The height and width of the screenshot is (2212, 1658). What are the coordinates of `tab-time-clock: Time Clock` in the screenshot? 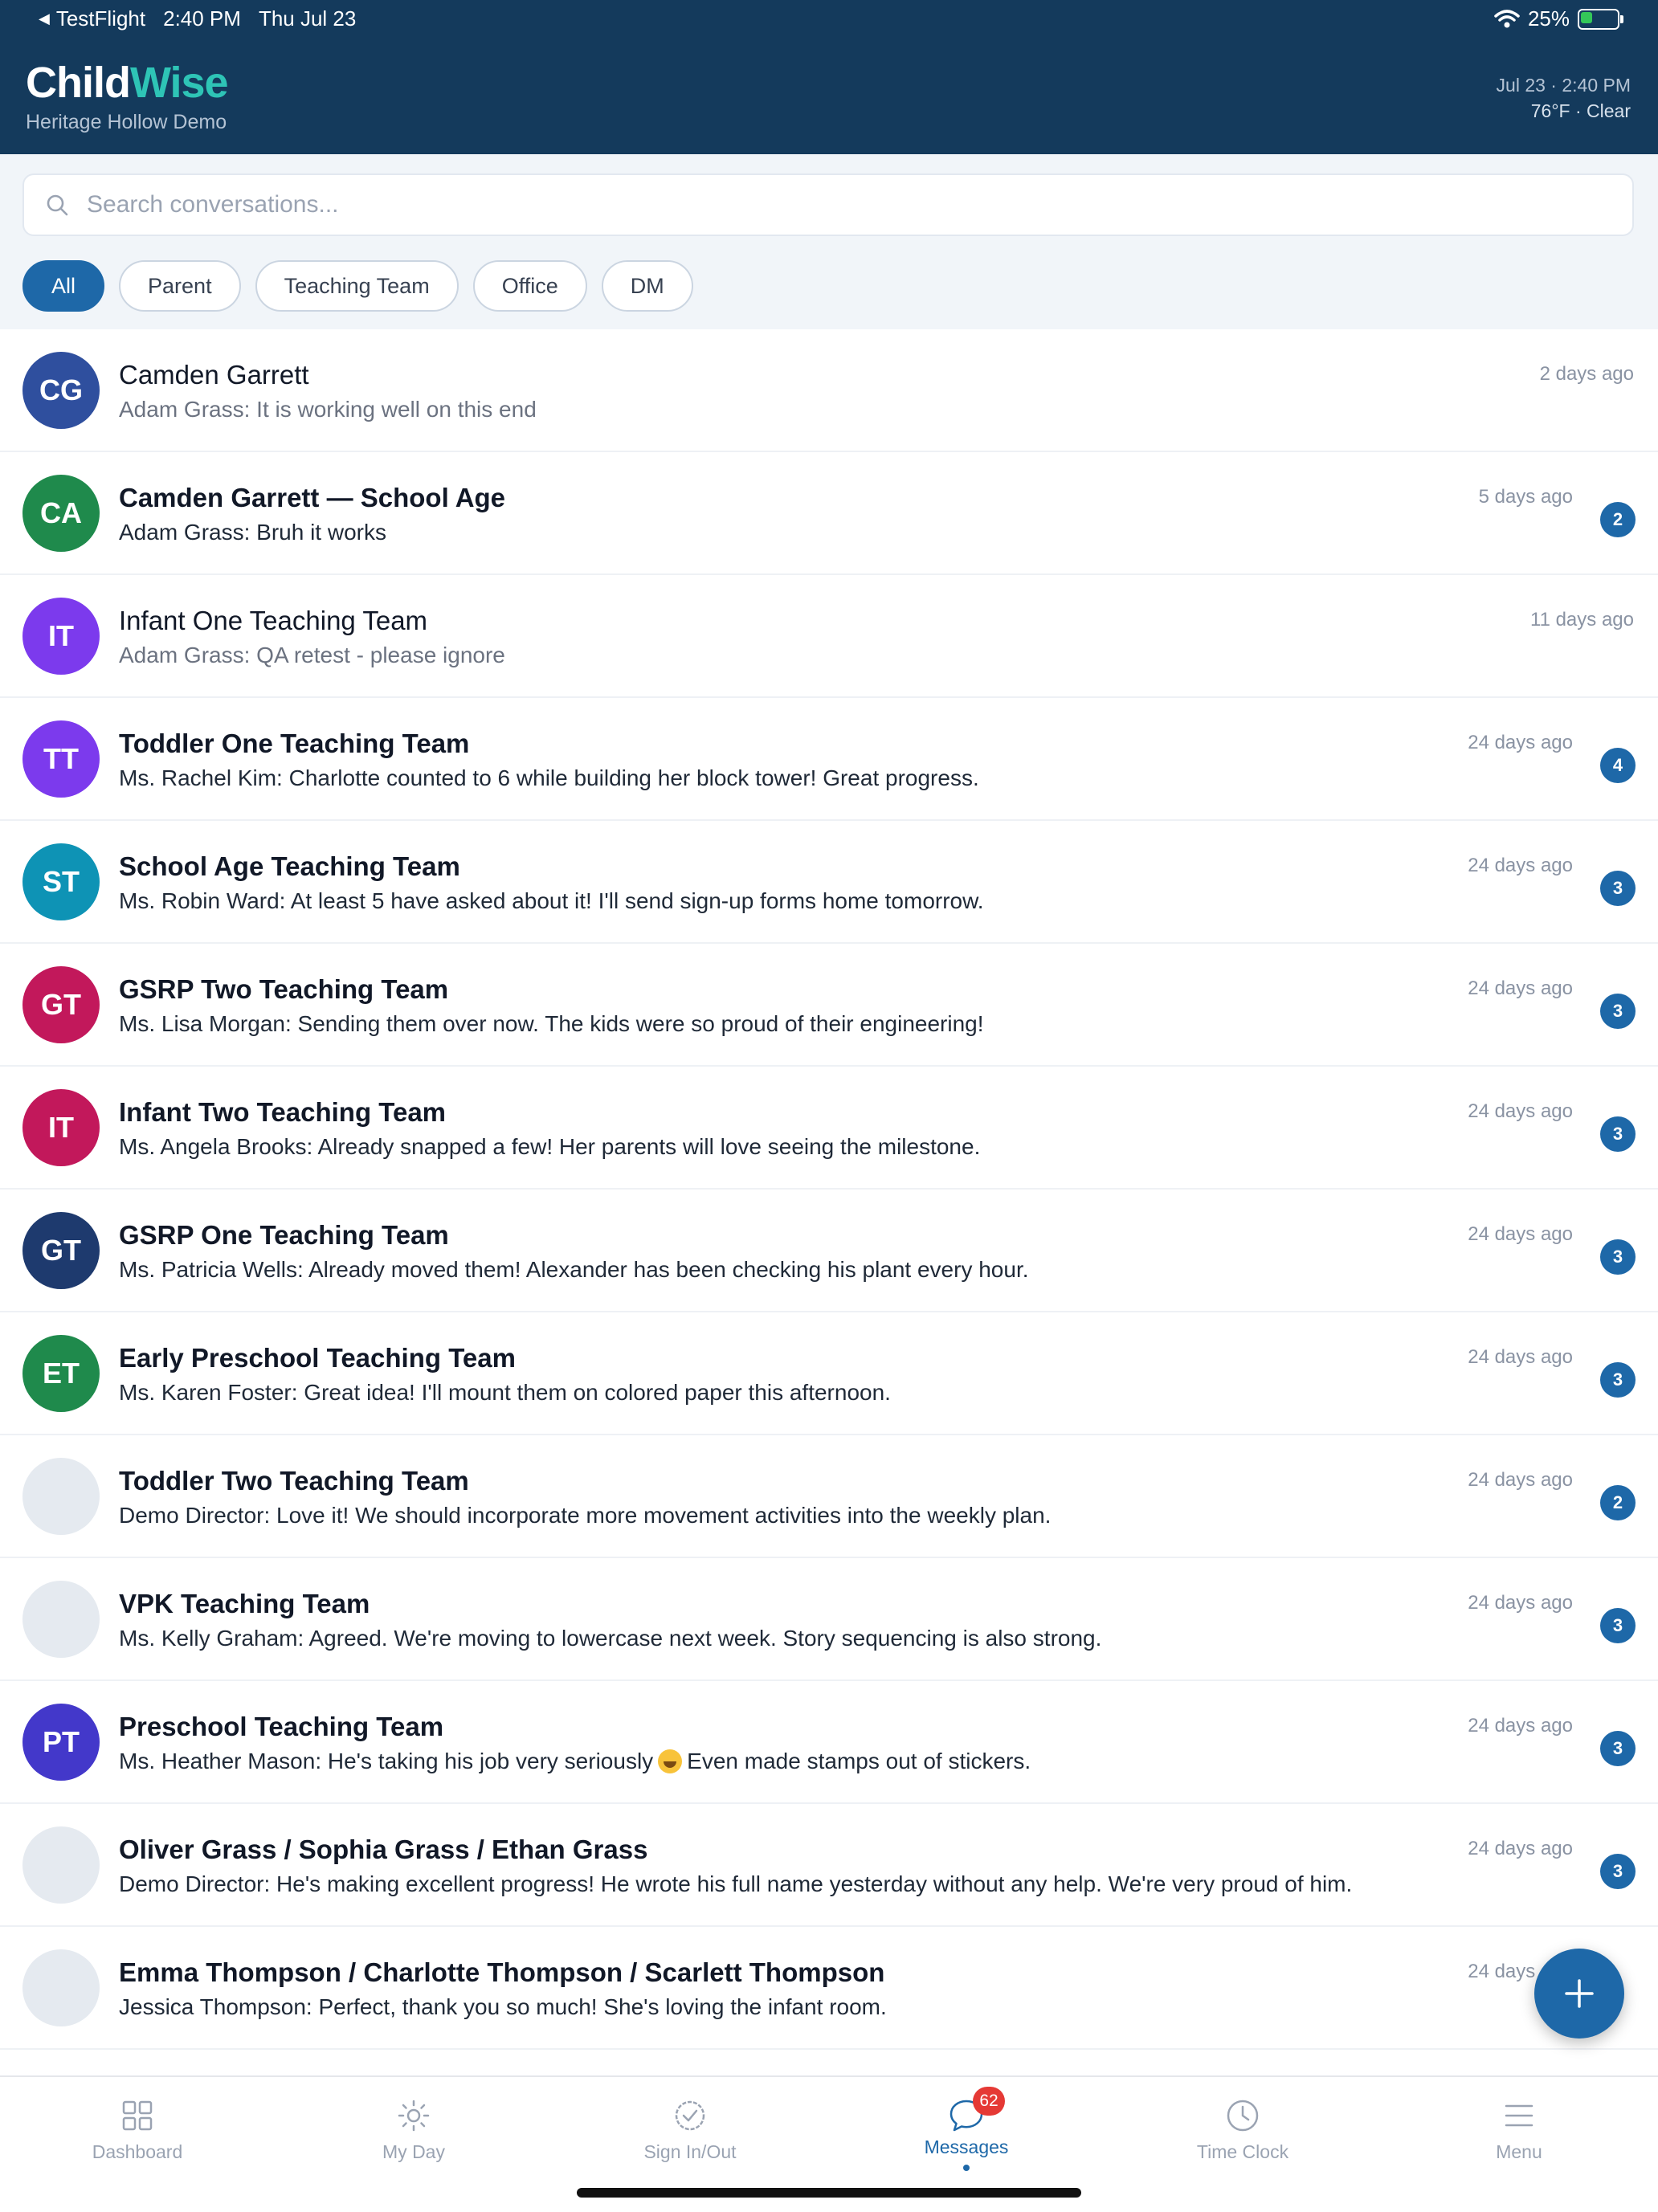 It's located at (1242, 2129).